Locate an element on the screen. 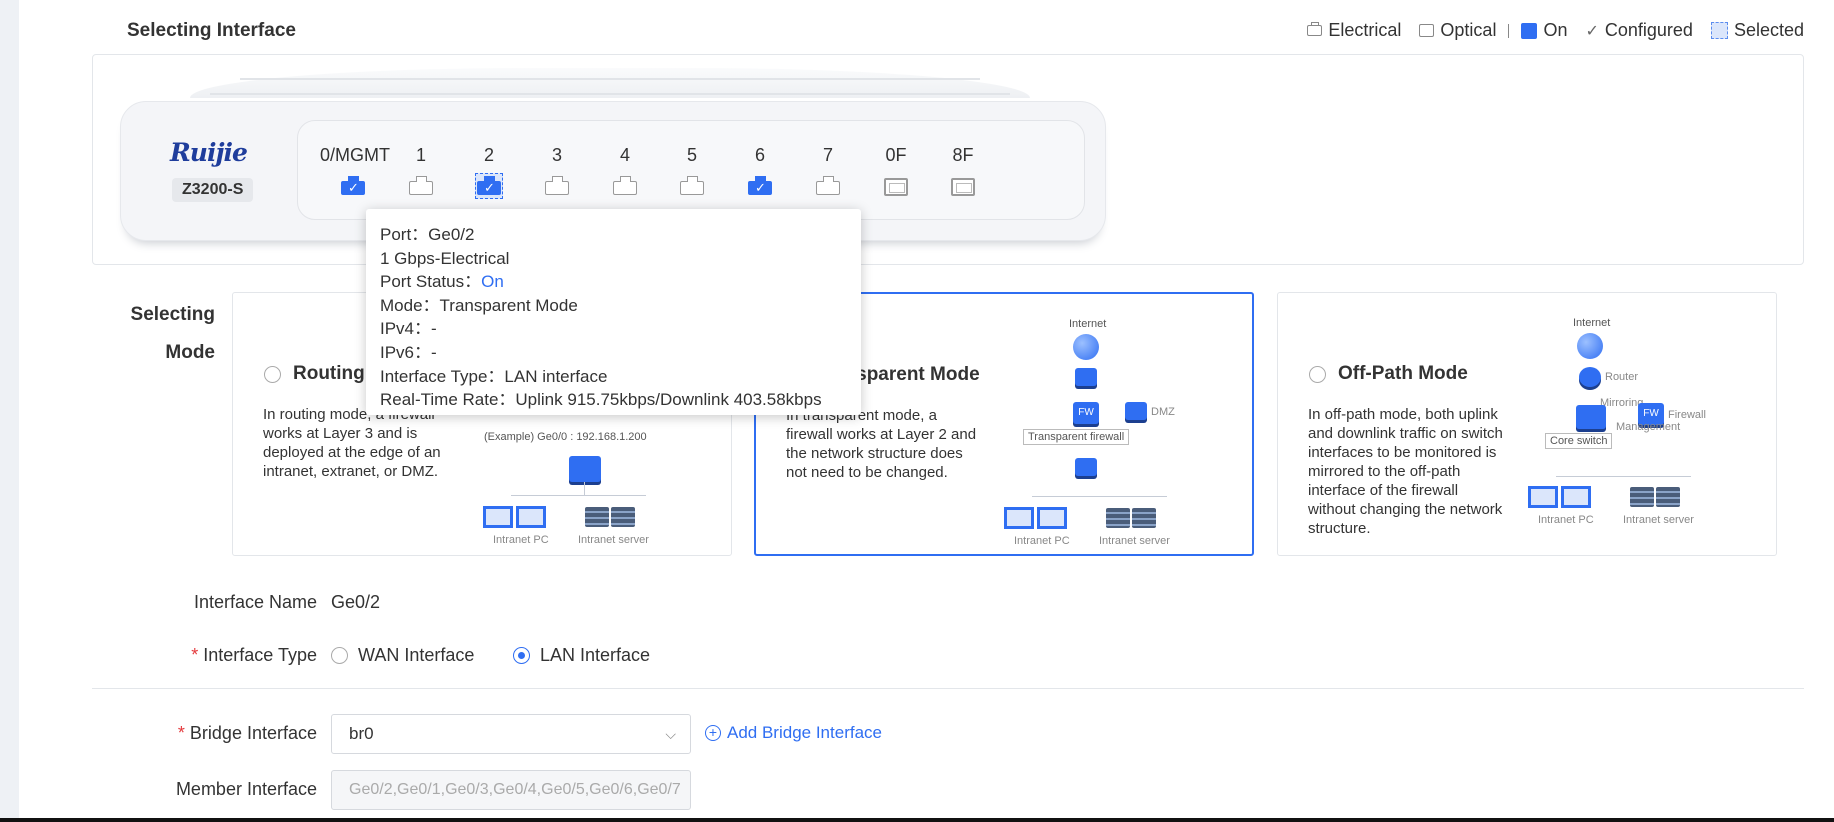 The width and height of the screenshot is (1834, 822). required-mark: * is located at coordinates (195, 655).